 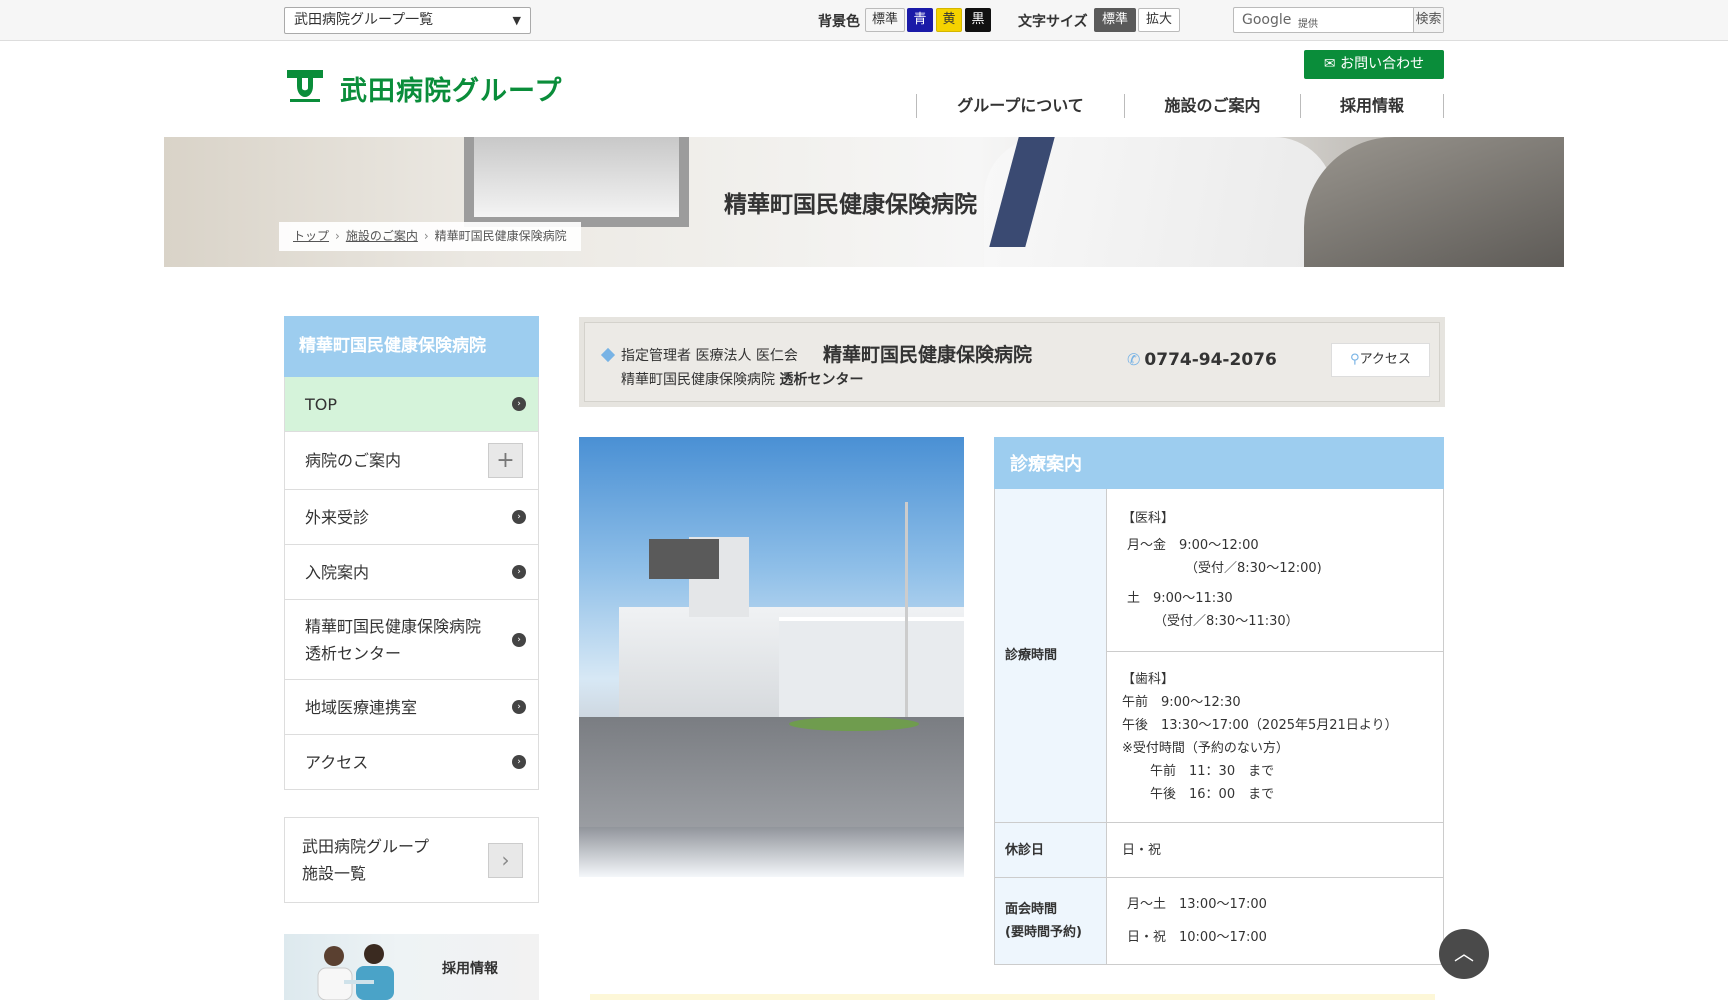 I want to click on group-facility-list-link: 武田病院グループ 施設一覧 ›, so click(x=411, y=860).